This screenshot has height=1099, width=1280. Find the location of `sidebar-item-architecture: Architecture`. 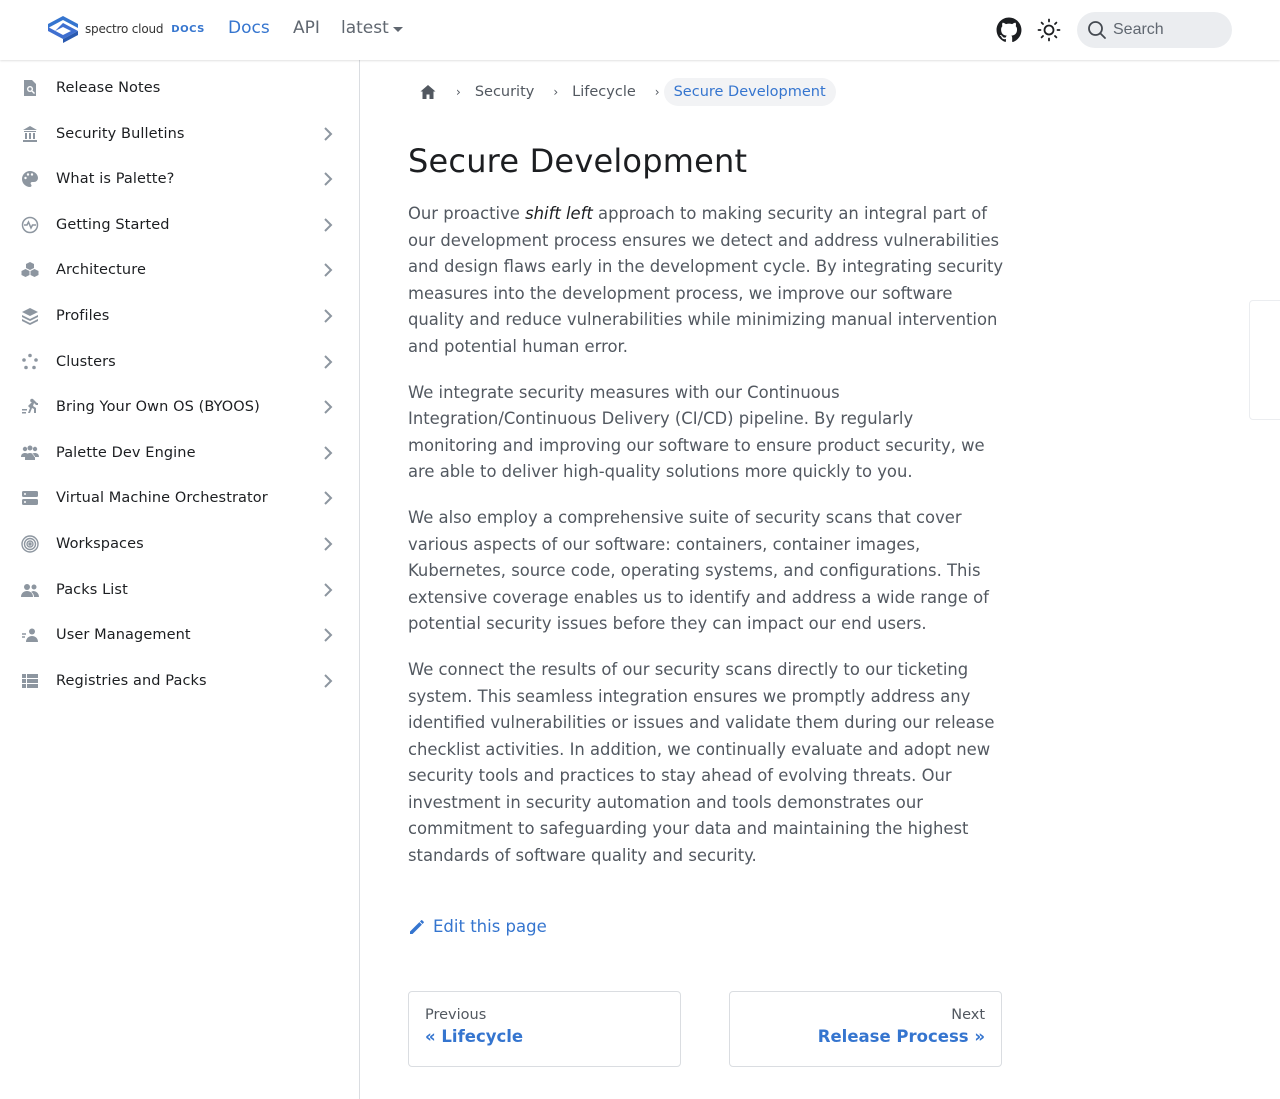

sidebar-item-architecture: Architecture is located at coordinates (179, 270).